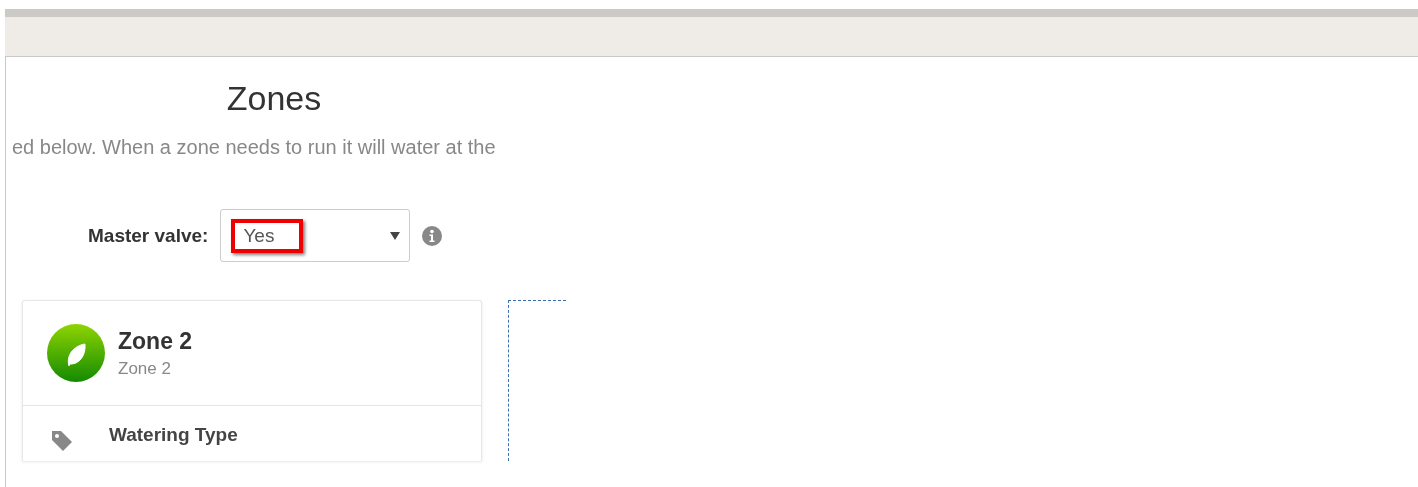 The image size is (1418, 487). What do you see at coordinates (274, 98) in the screenshot?
I see `page-title: Zones` at bounding box center [274, 98].